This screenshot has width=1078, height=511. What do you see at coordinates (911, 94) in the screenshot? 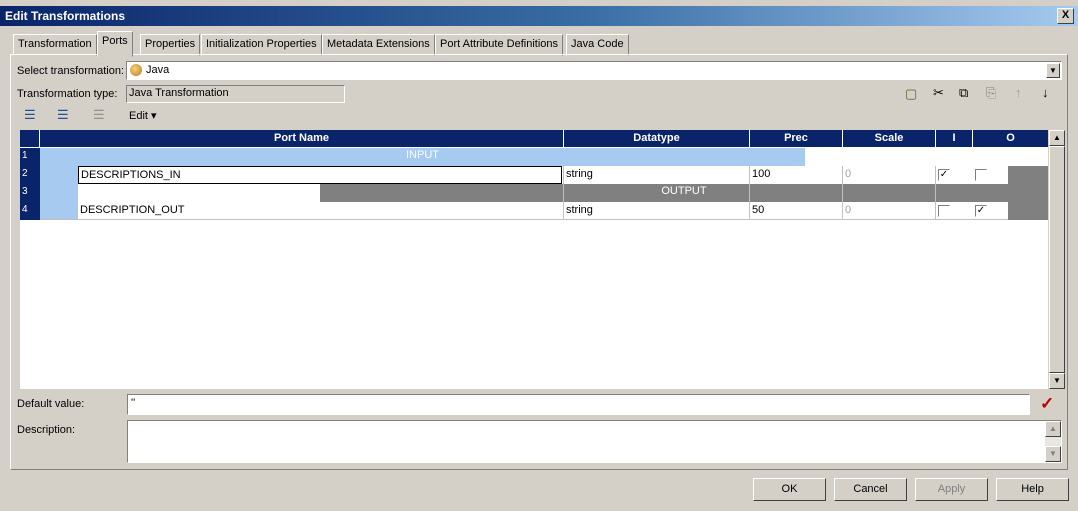
I see `new-icon: ▢` at bounding box center [911, 94].